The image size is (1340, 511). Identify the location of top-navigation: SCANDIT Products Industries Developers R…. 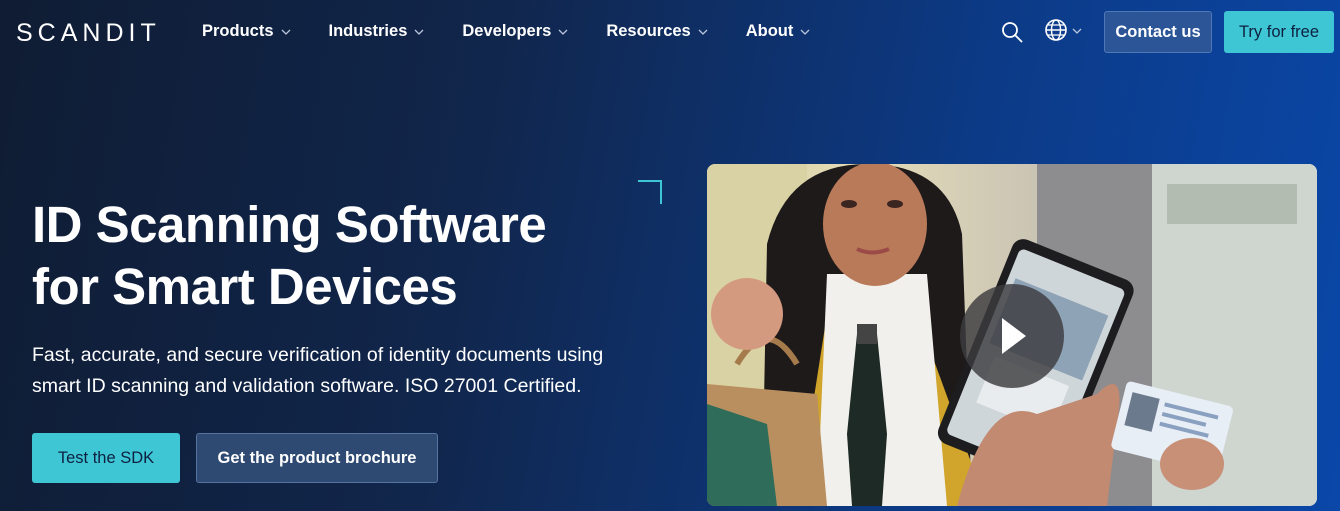
(670, 32).